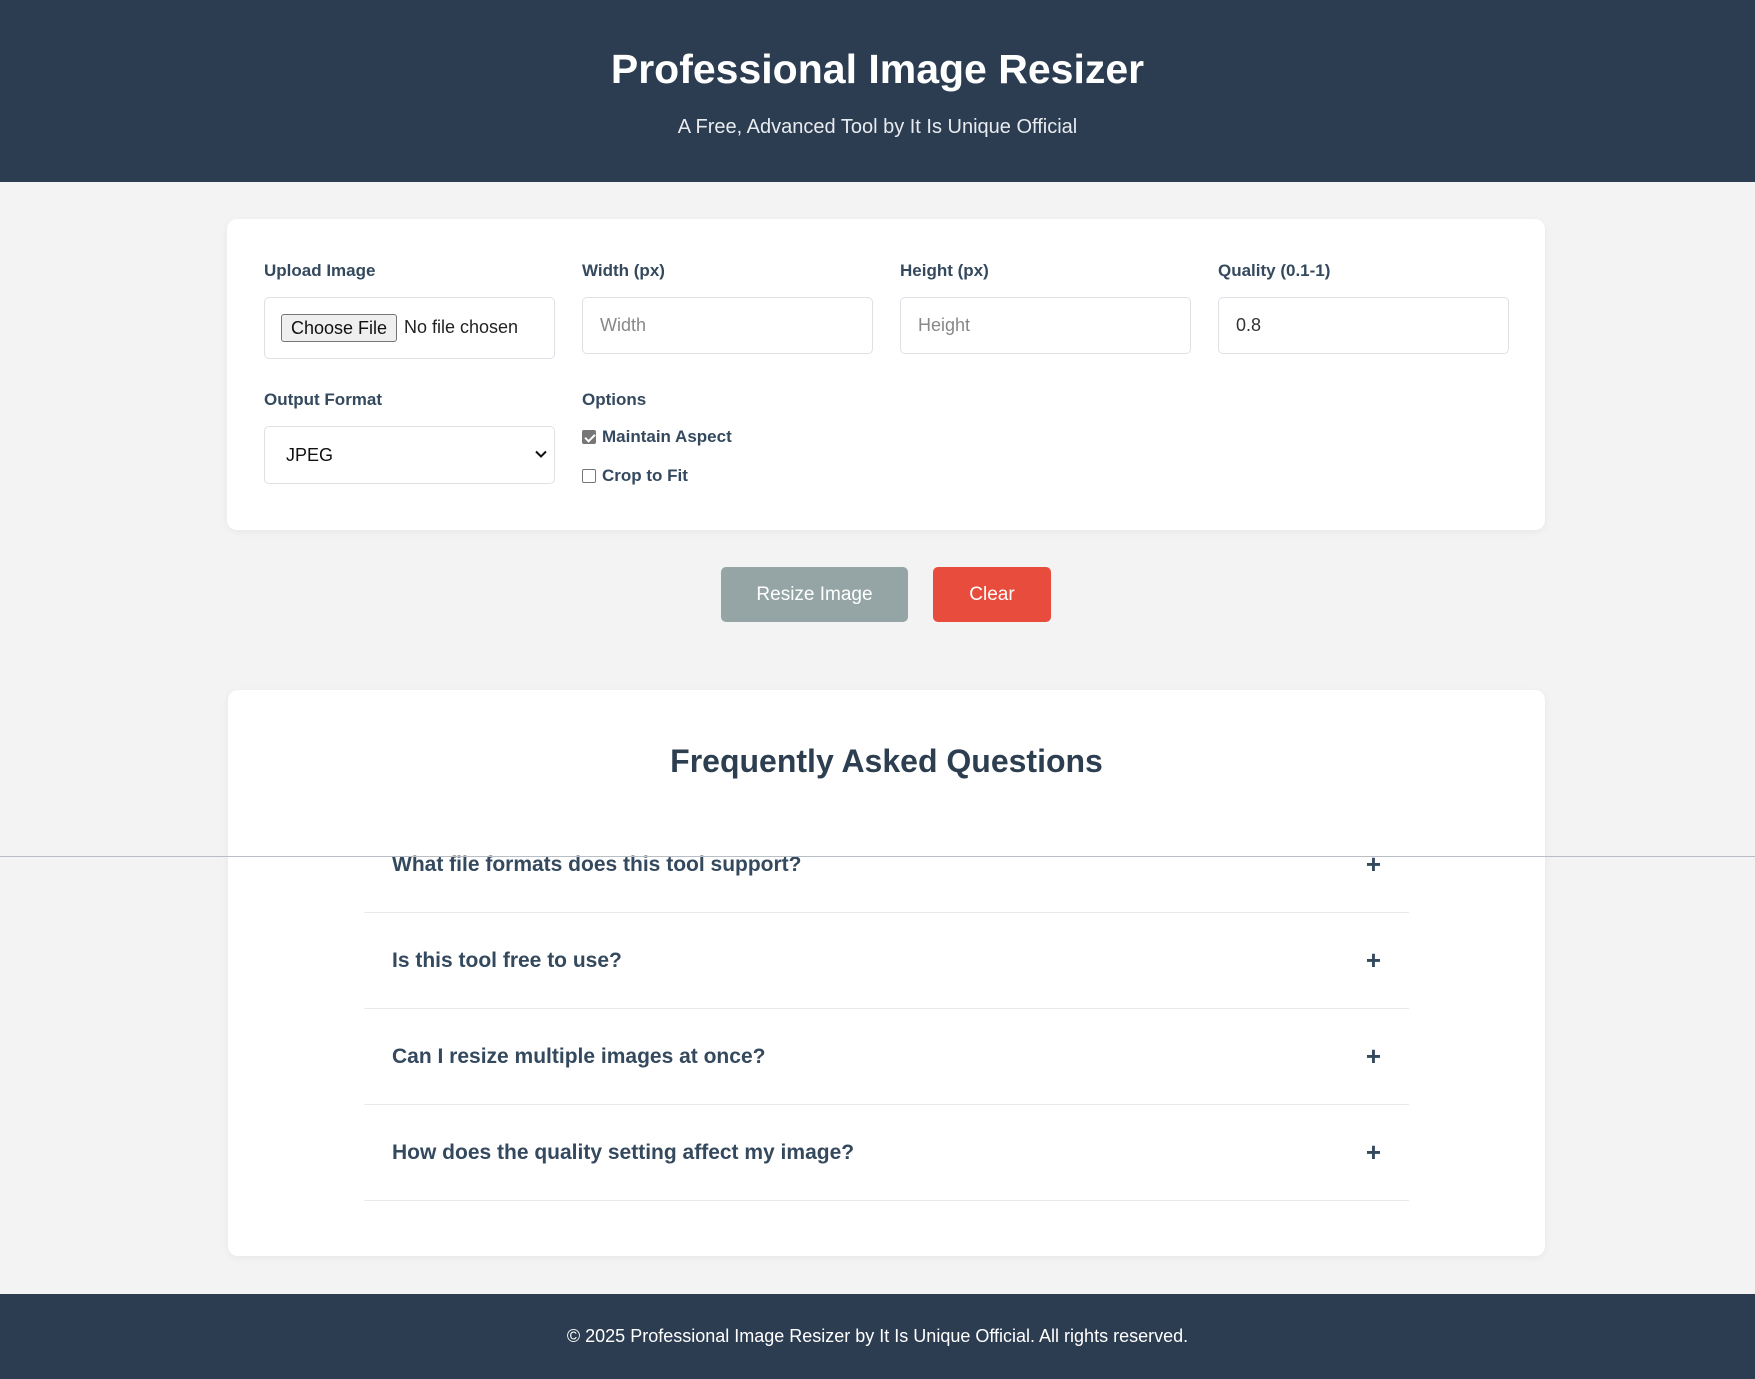 This screenshot has width=1755, height=1379. What do you see at coordinates (886, 961) in the screenshot?
I see `faq-item: Is this tool free to use? +` at bounding box center [886, 961].